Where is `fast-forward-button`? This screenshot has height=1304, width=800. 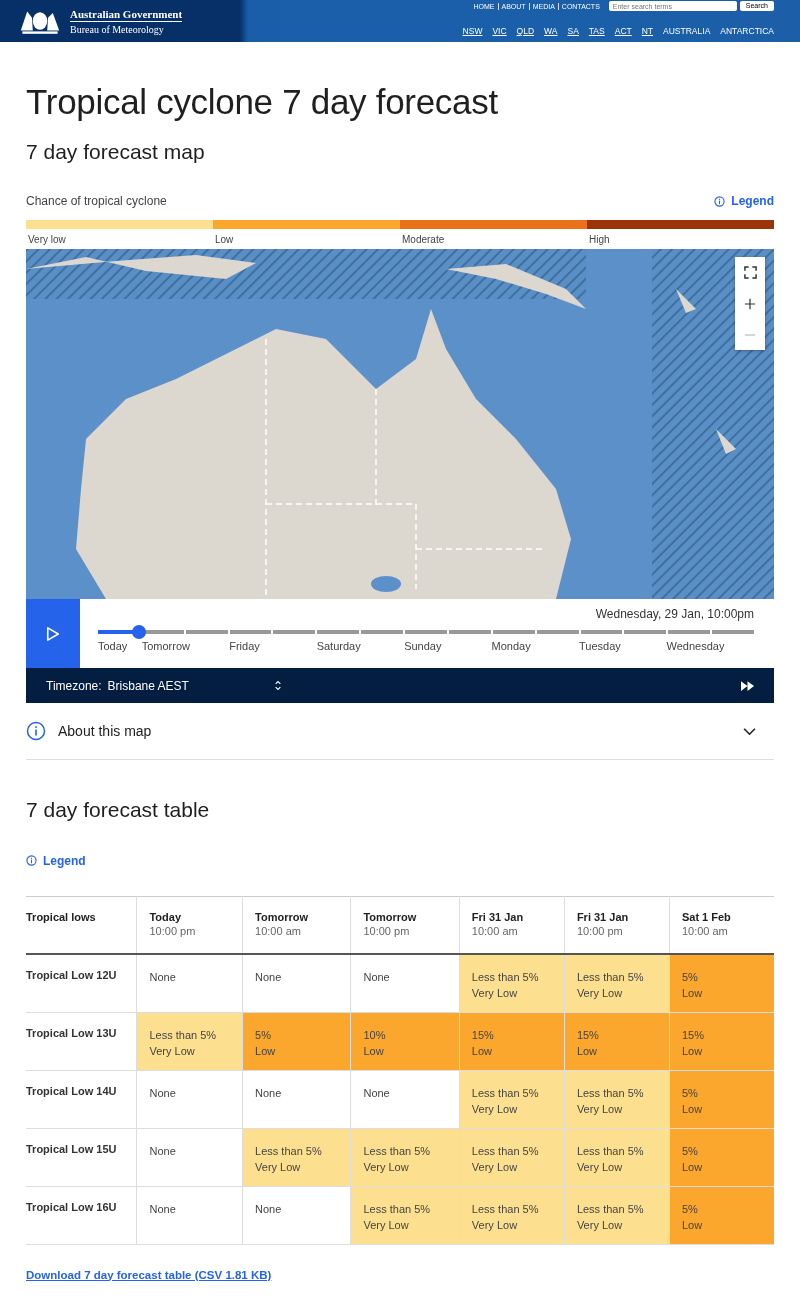
fast-forward-button is located at coordinates (747, 685).